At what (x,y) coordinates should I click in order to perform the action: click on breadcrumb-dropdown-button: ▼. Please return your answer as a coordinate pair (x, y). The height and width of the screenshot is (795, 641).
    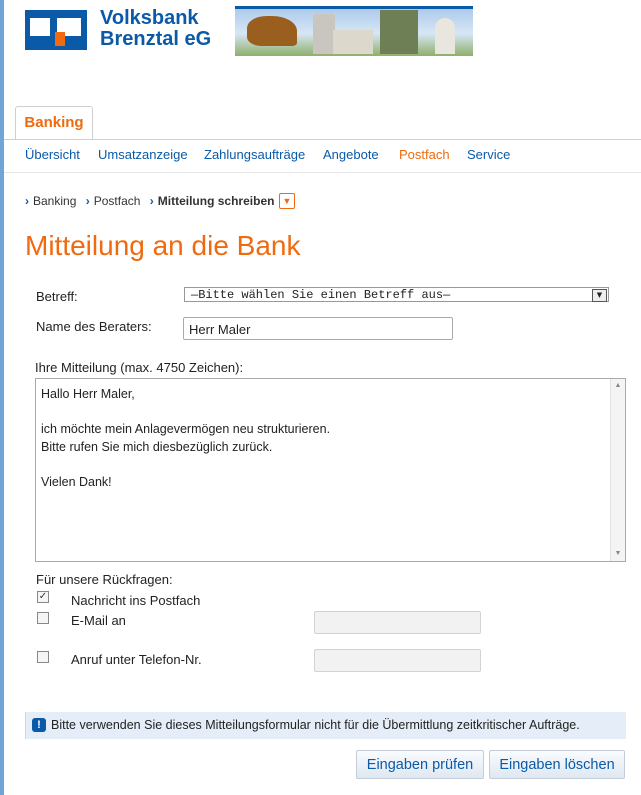
    Looking at the image, I should click on (287, 201).